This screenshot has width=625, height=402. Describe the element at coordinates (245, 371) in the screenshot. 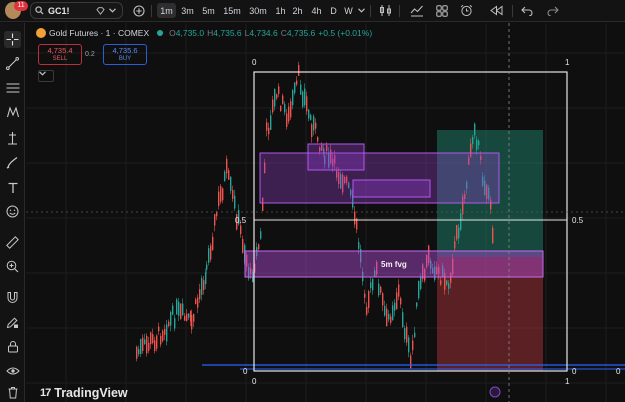

I see `fib-label-bottom-left: 0` at that location.